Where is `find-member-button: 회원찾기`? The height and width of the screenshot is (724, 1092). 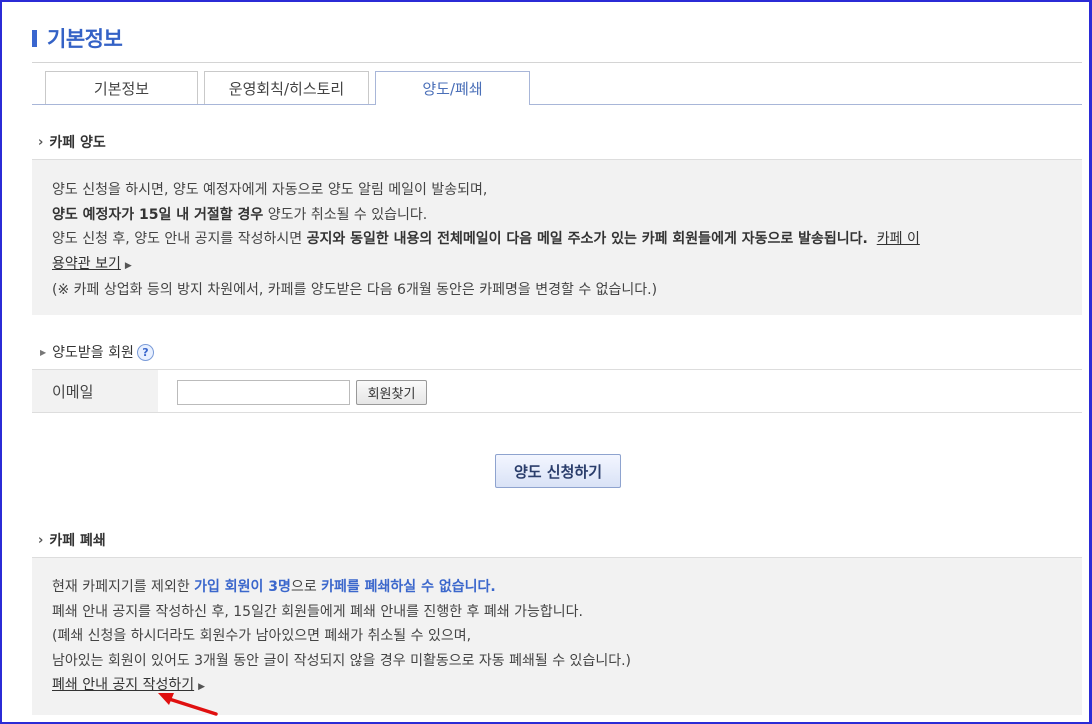
find-member-button: 회원찾기 is located at coordinates (391, 392).